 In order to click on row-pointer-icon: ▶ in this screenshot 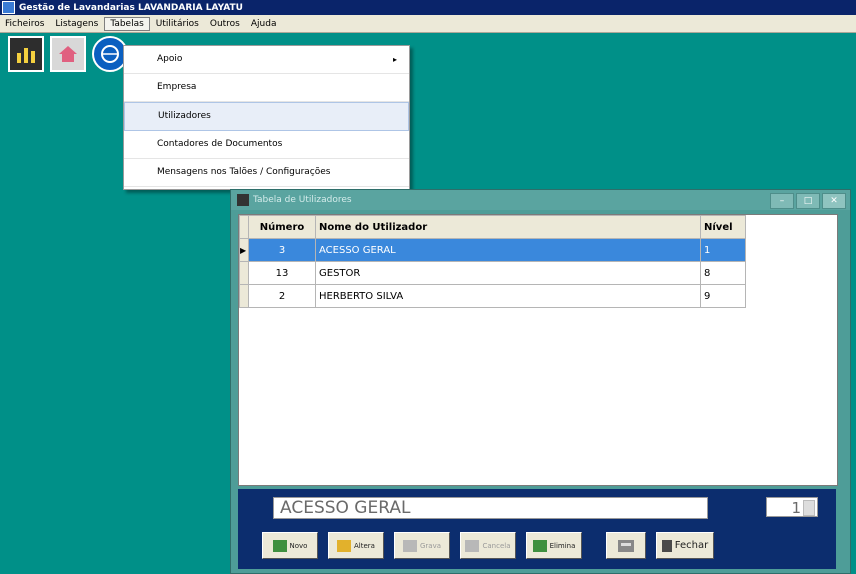, I will do `click(244, 250)`.